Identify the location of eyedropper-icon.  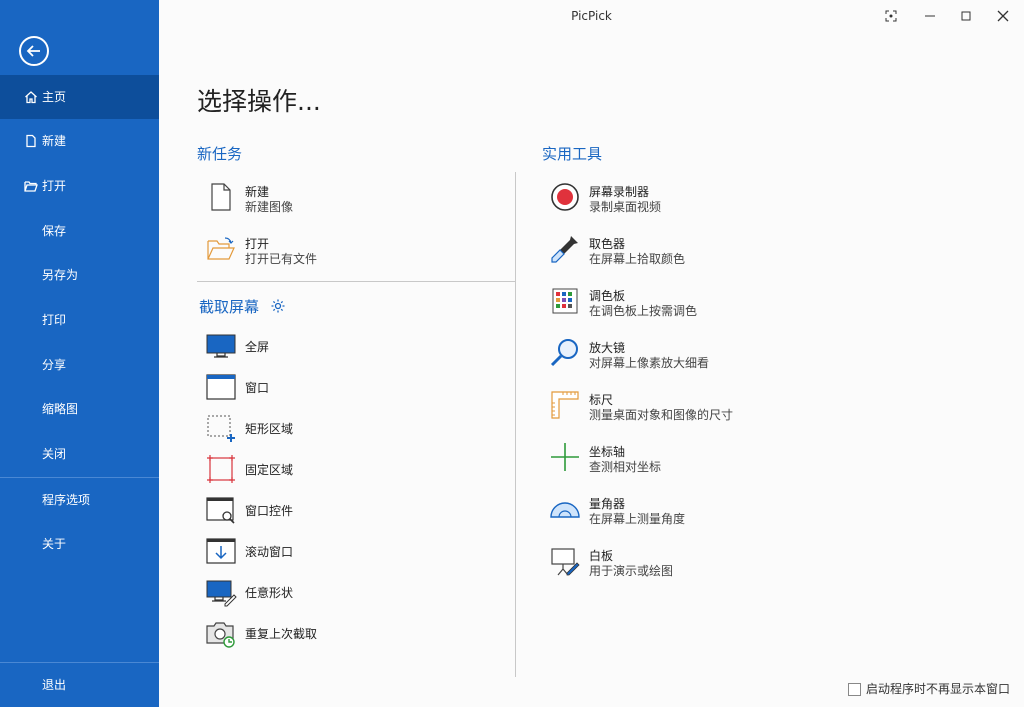
(564, 249).